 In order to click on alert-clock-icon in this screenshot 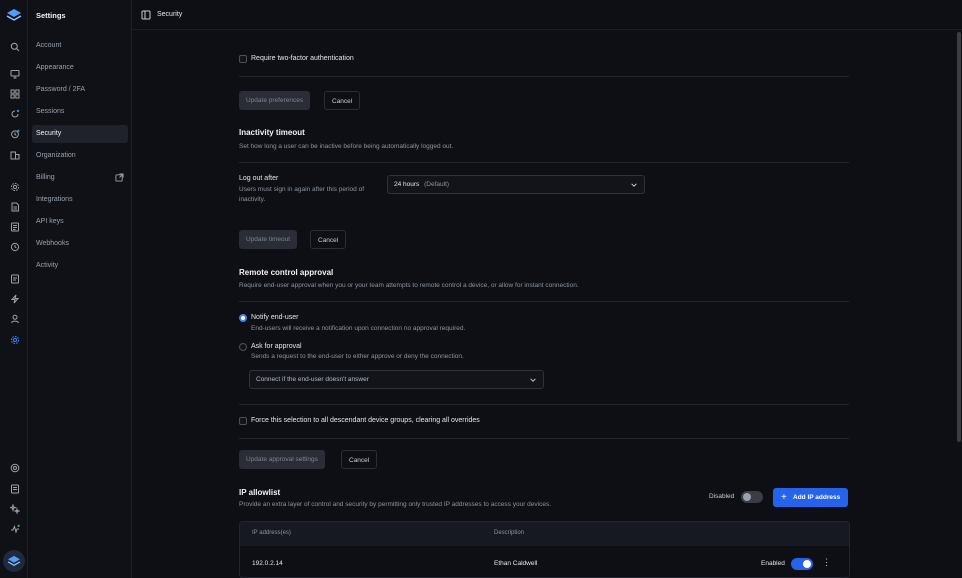, I will do `click(14, 133)`.